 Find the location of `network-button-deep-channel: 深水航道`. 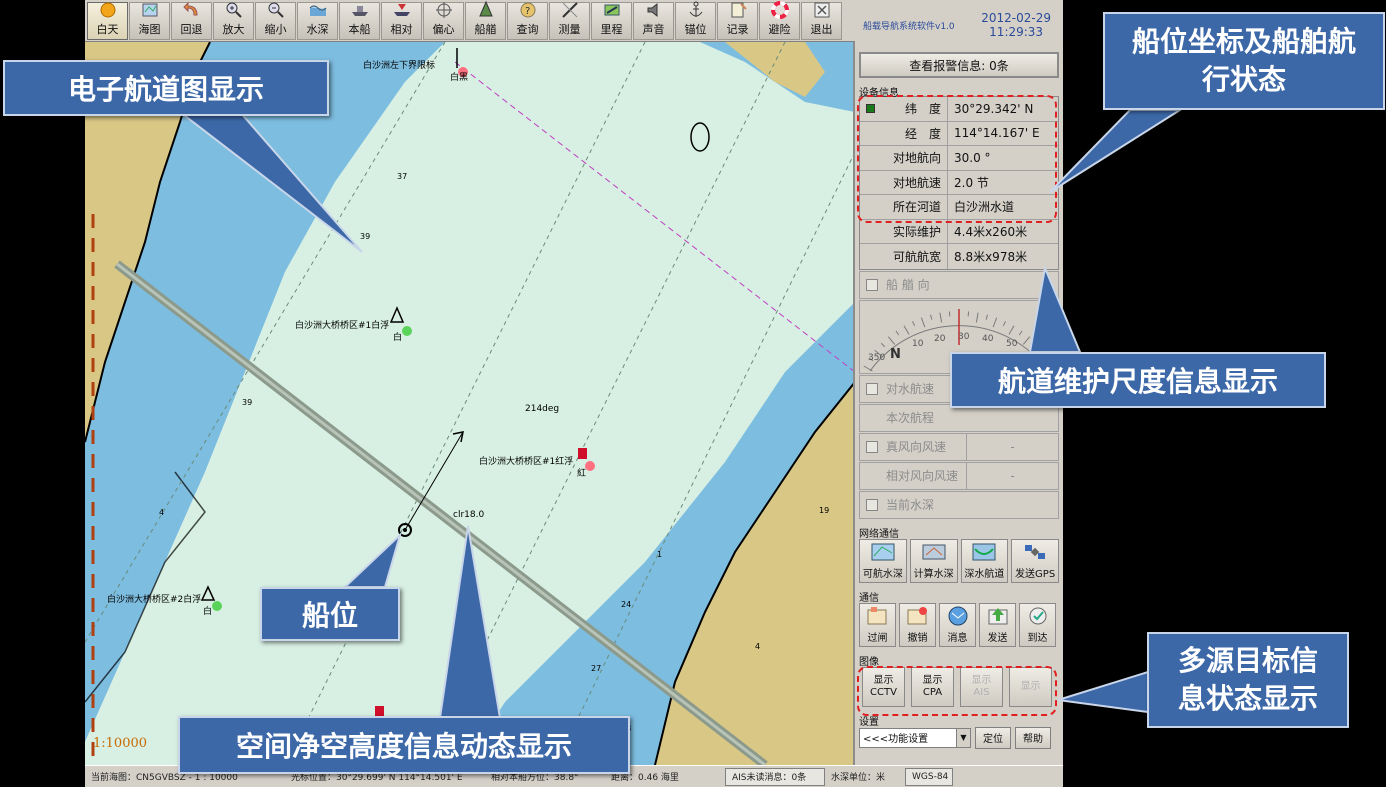

network-button-deep-channel: 深水航道 is located at coordinates (984, 560).